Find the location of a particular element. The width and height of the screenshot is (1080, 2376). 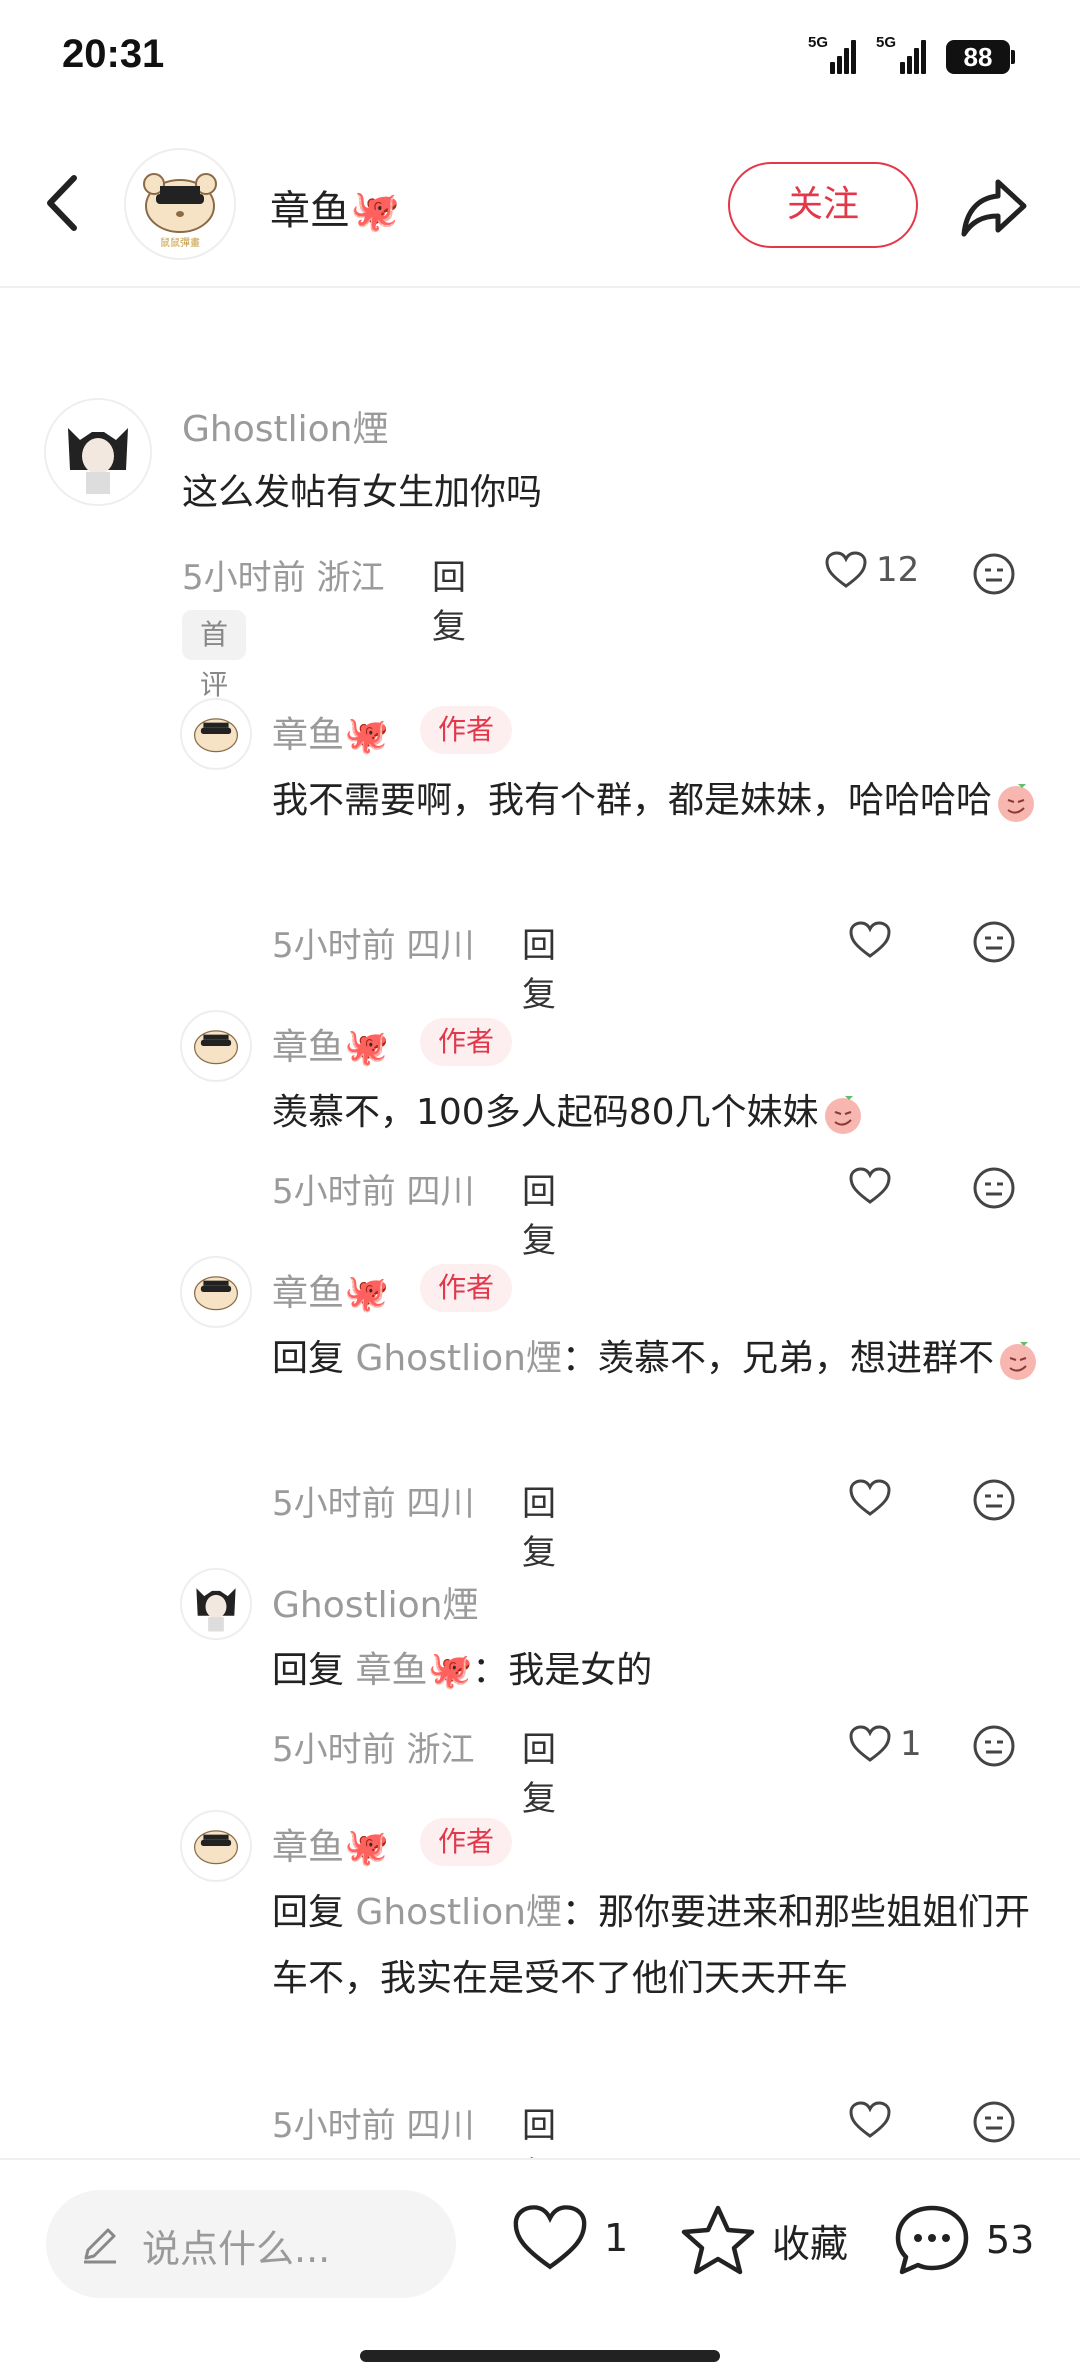

reply-to-user: 章鱼🐙 is located at coordinates (413, 1670).